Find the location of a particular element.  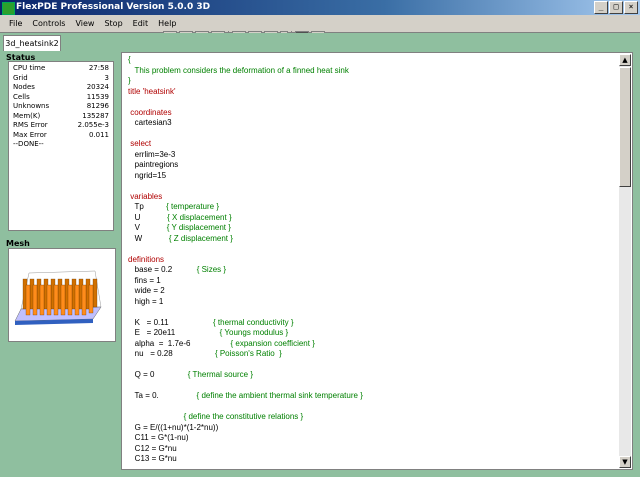

code-line: base = 0.2 { Sizes } is located at coordinates (177, 269).